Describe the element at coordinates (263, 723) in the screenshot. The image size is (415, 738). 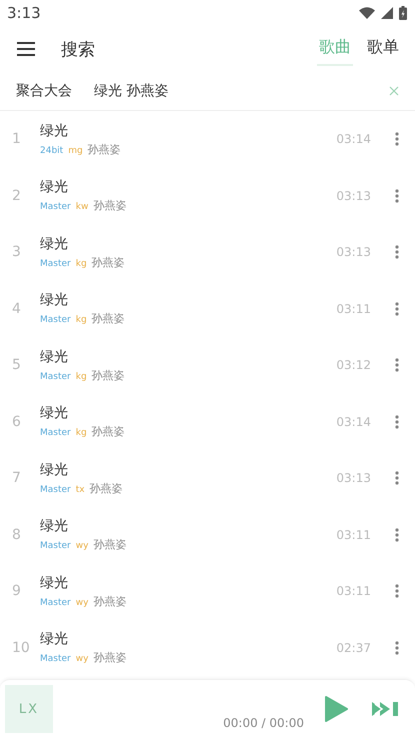
I see `playback-time: 00:00 / 00:00` at that location.